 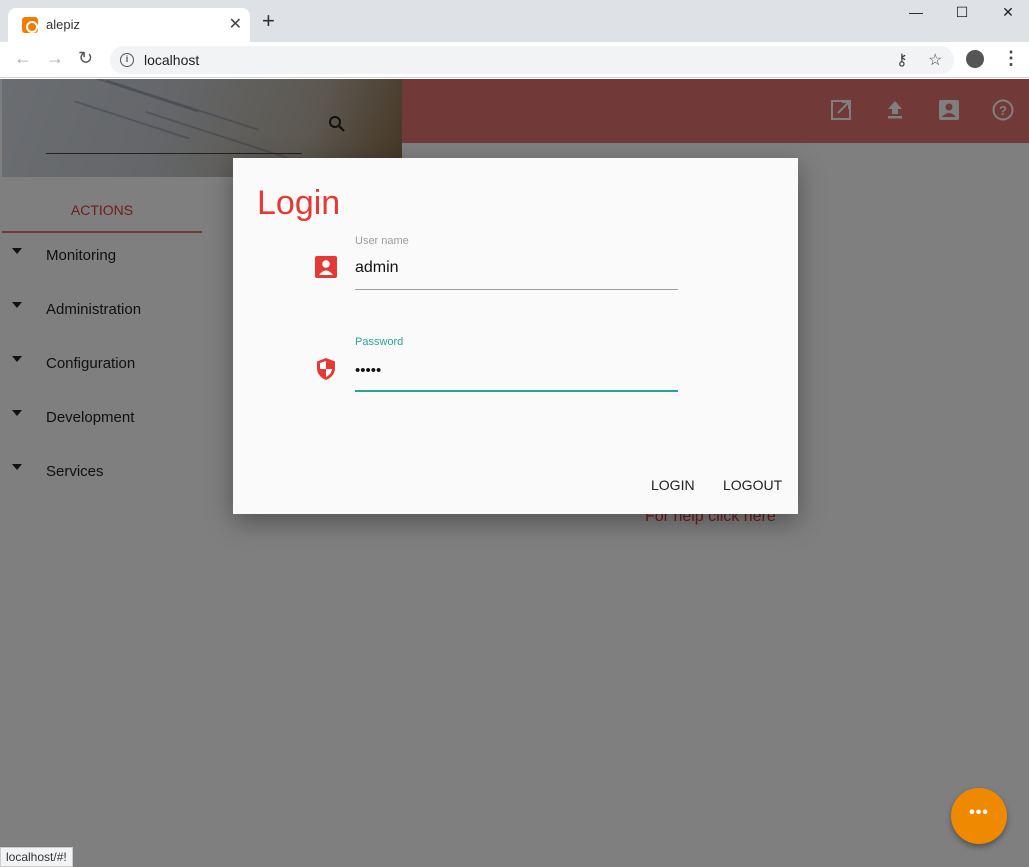 I want to click on logout-button: LOGOUT, so click(x=752, y=485).